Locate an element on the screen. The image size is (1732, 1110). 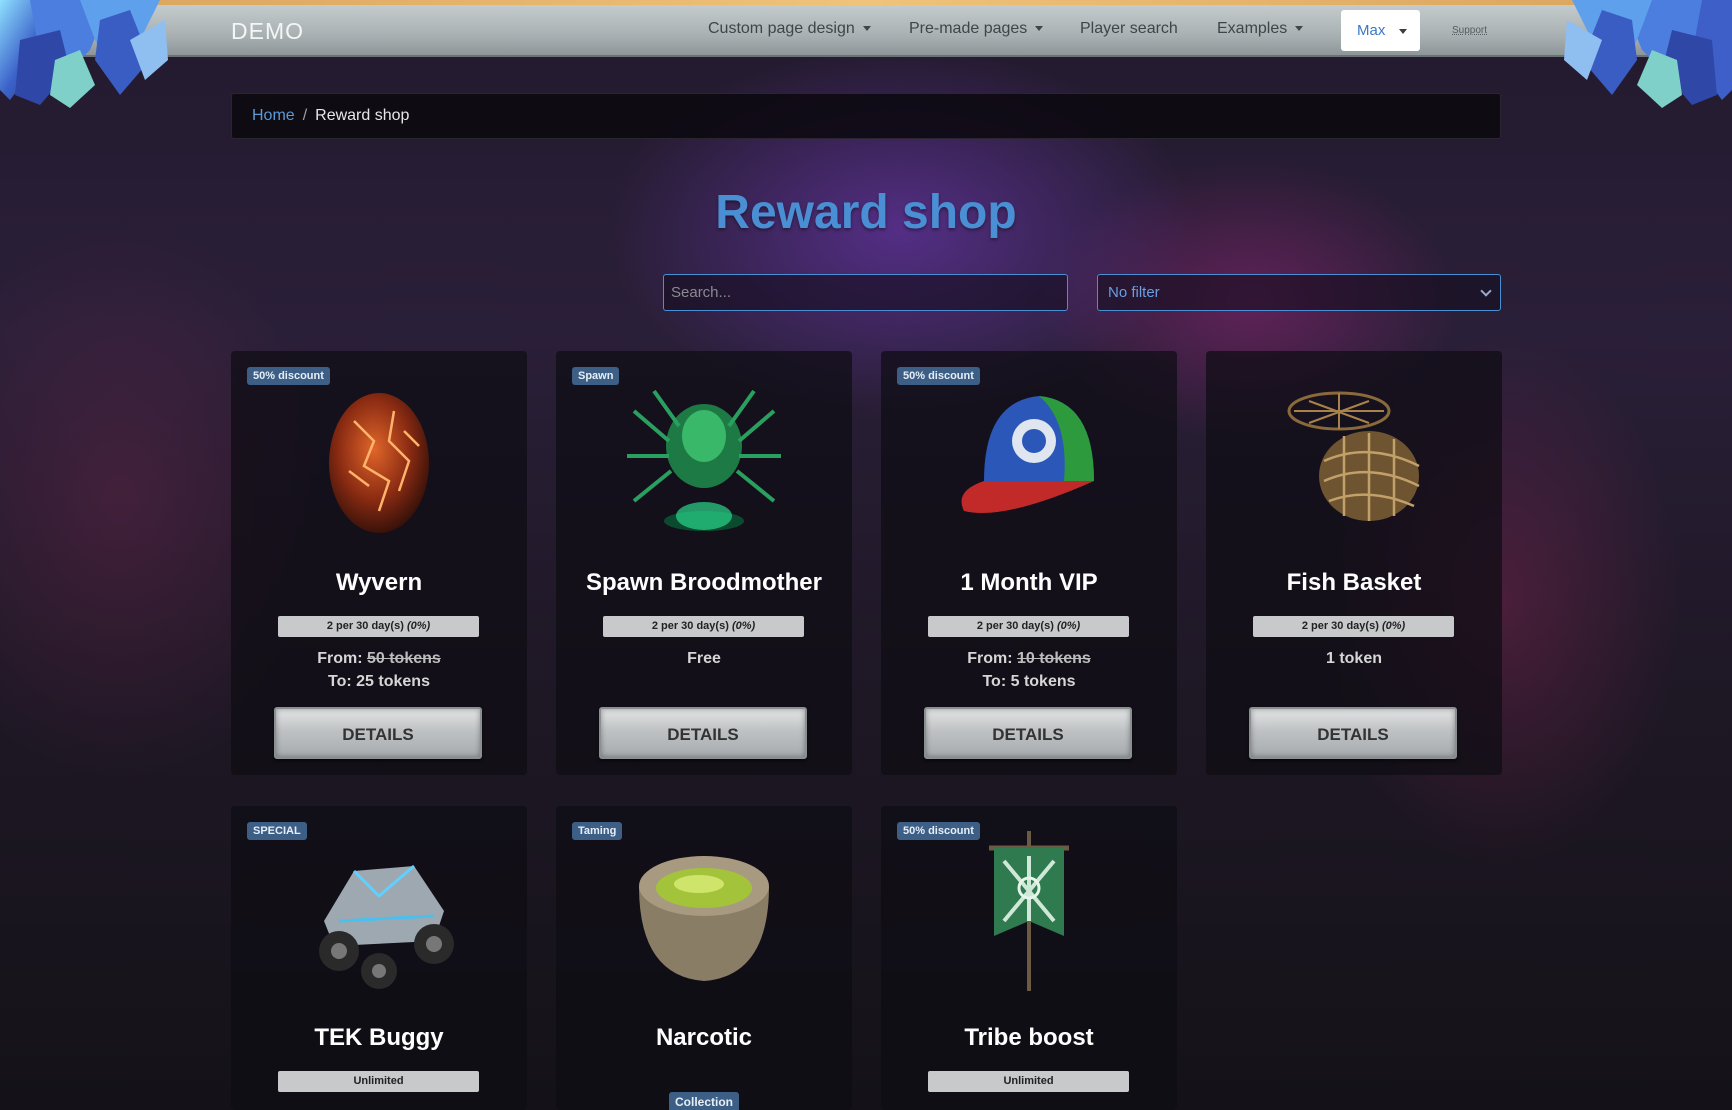
banner-icon is located at coordinates (1029, 911).